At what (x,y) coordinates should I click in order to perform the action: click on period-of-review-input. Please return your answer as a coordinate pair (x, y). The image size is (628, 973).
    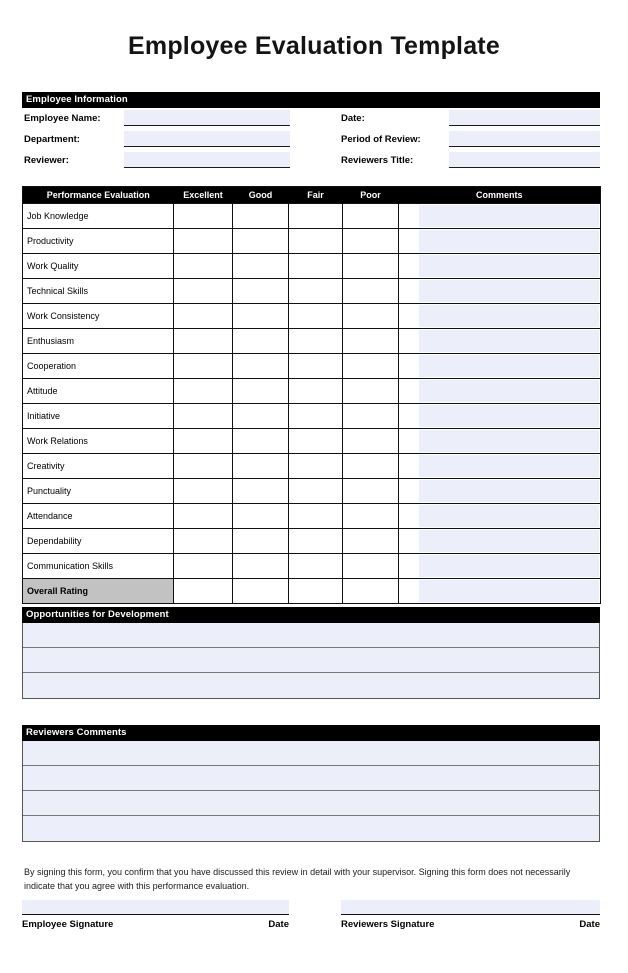
    Looking at the image, I should click on (524, 139).